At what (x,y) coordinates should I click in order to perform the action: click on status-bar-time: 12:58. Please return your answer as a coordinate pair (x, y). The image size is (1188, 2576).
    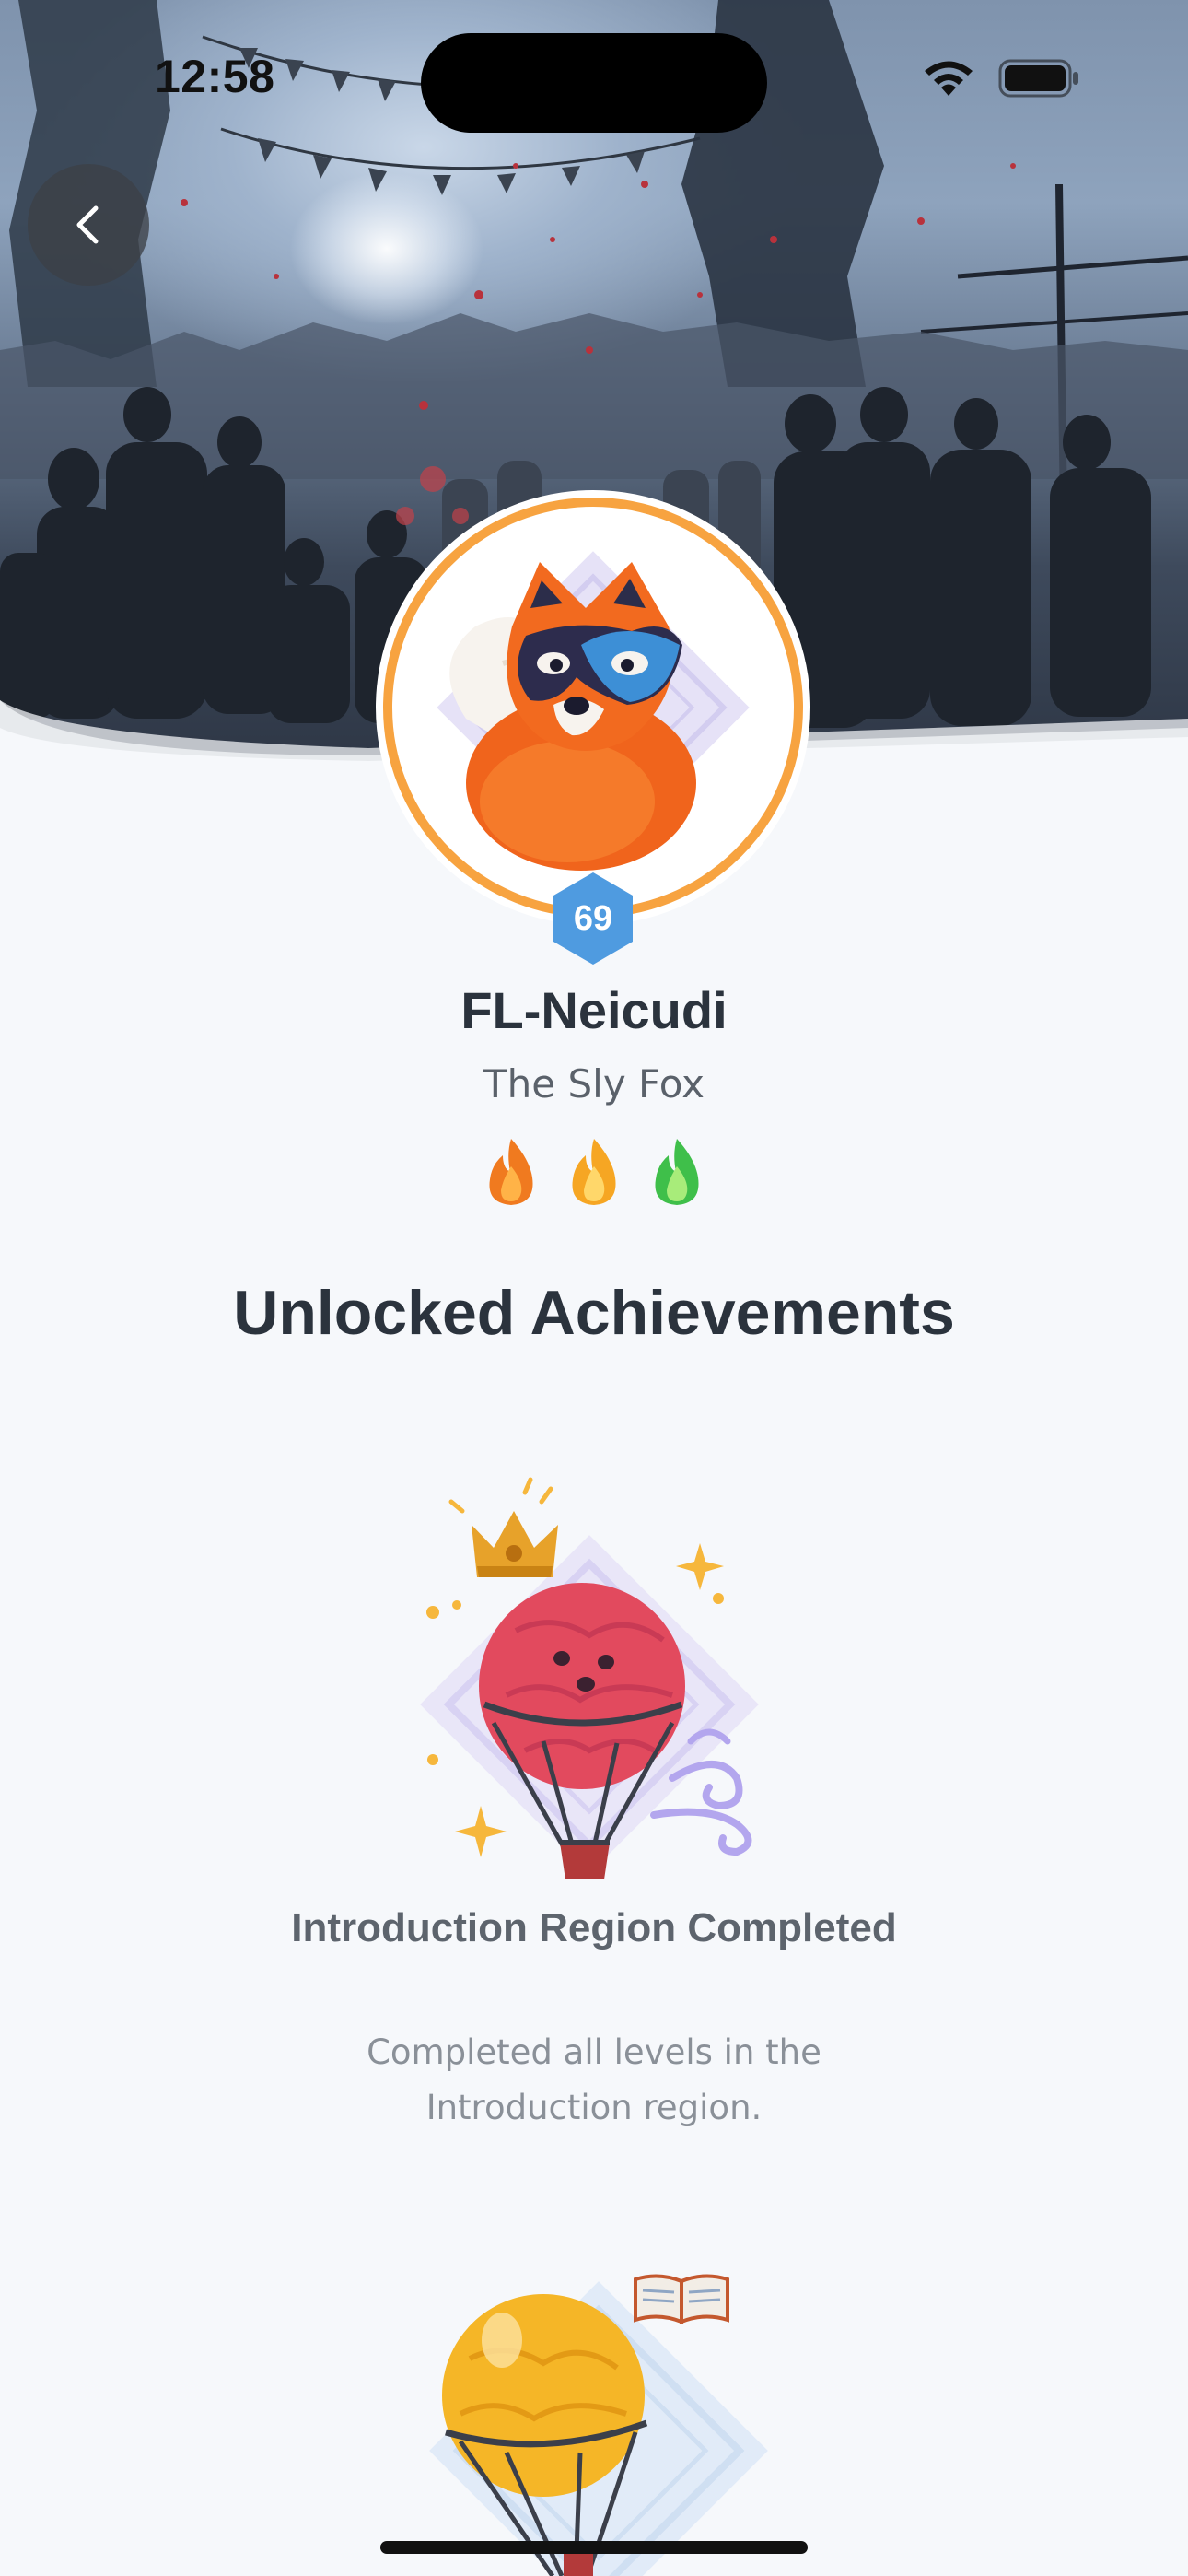
    Looking at the image, I should click on (215, 76).